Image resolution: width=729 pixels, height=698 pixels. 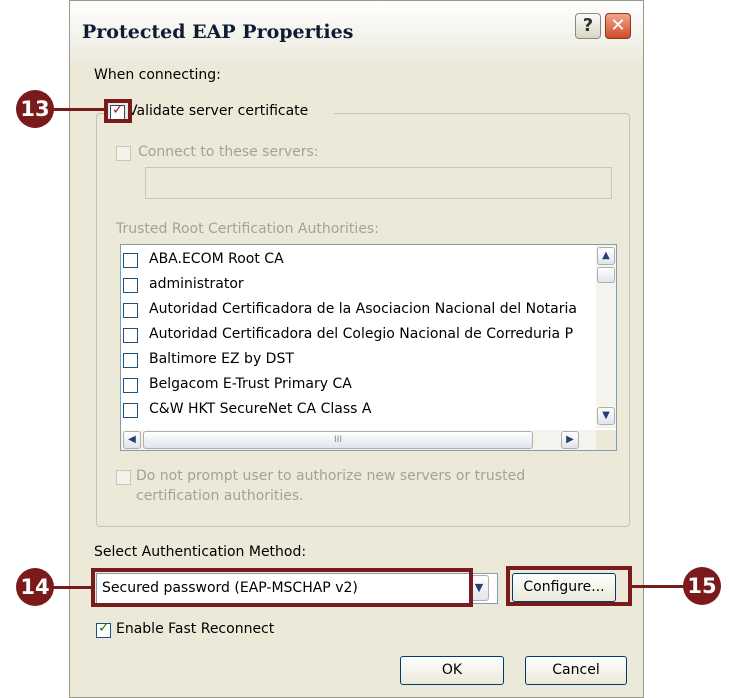 What do you see at coordinates (123, 477) in the screenshot?
I see `do-not-prompt-checkbox` at bounding box center [123, 477].